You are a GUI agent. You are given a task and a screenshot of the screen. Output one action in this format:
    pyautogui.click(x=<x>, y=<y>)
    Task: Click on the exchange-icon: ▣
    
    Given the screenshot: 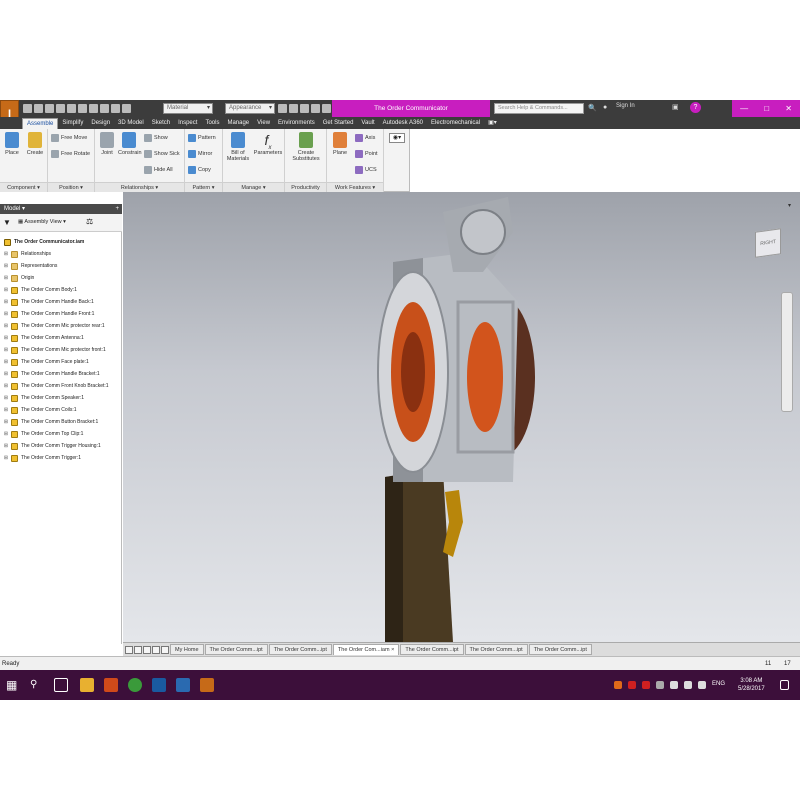 What is the action you would take?
    pyautogui.click(x=675, y=107)
    